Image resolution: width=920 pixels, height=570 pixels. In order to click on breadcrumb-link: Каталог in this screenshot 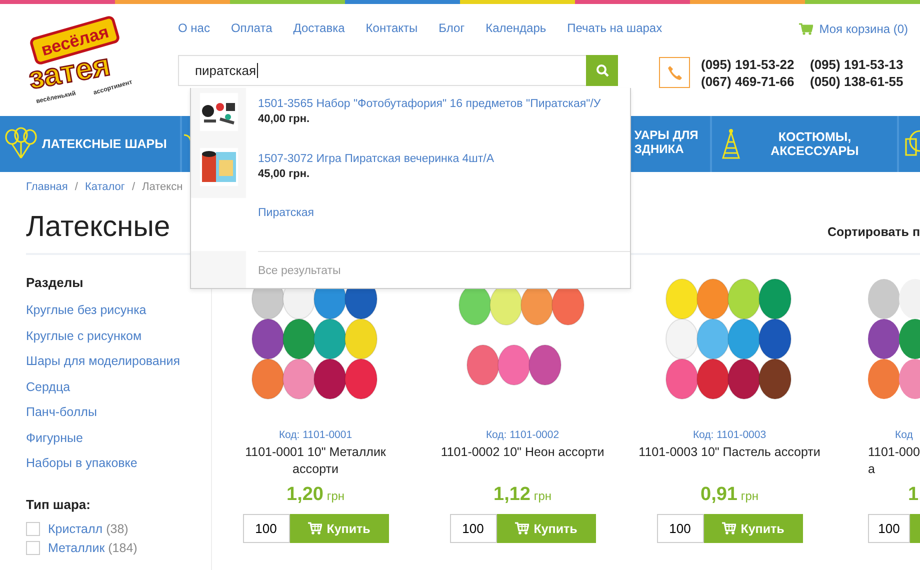, I will do `click(104, 189)`.